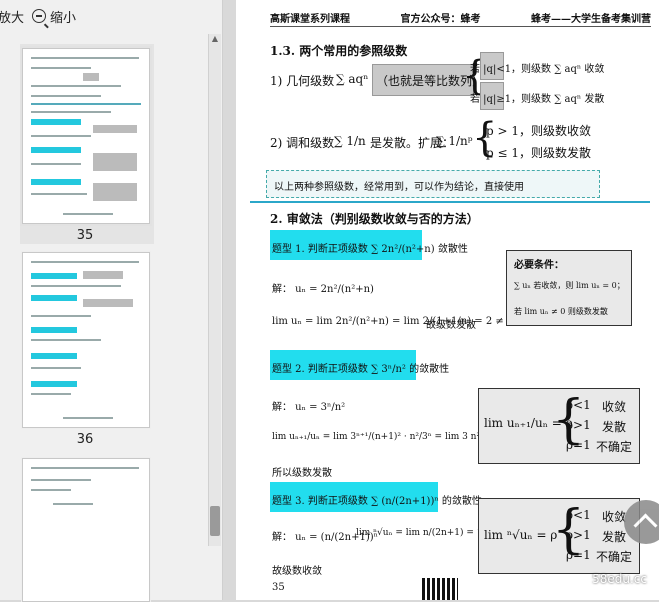 Image resolution: width=659 pixels, height=602 pixels. Describe the element at coordinates (578, 515) in the screenshot. I see `root-r1: ρ<1` at that location.